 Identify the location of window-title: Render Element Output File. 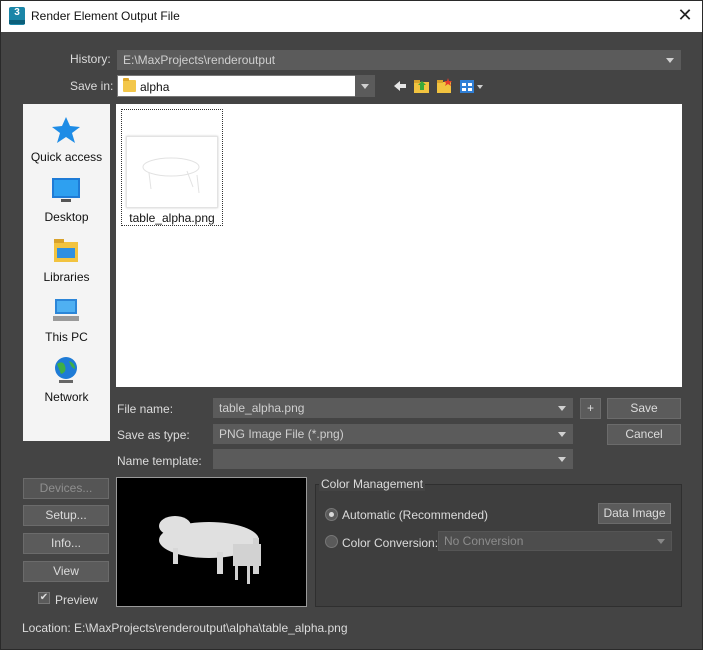
(105, 16).